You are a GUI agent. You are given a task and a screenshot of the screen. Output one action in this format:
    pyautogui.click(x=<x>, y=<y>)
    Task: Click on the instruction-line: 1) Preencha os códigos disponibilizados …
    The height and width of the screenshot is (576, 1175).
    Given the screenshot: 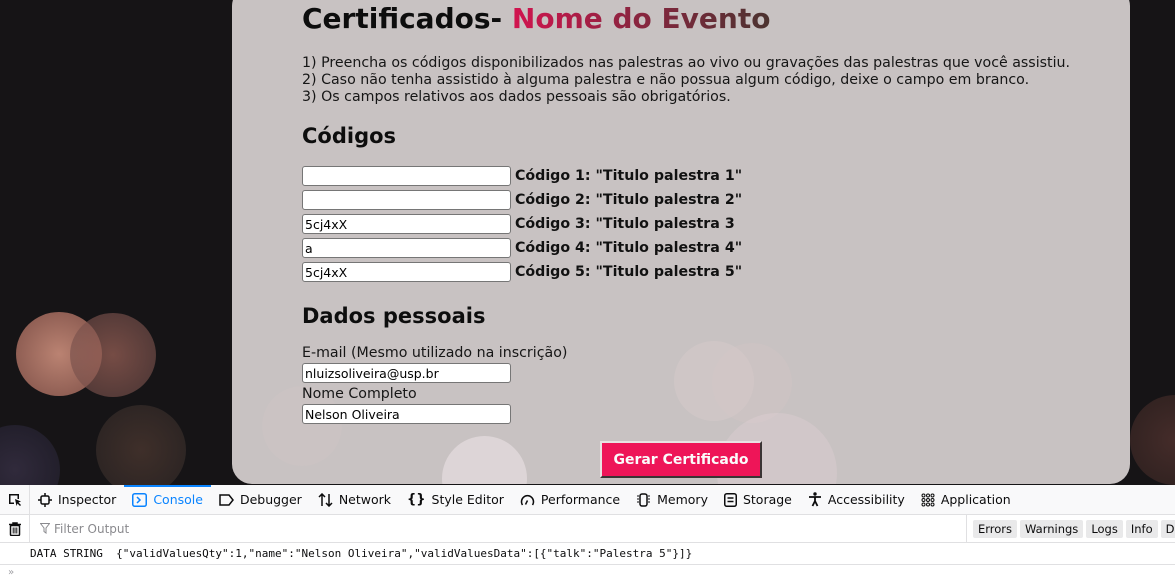 What is the action you would take?
    pyautogui.click(x=686, y=63)
    